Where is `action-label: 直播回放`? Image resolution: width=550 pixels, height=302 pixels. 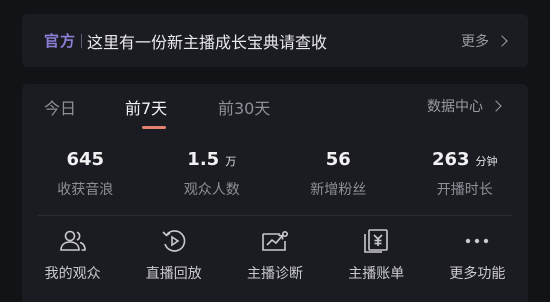
action-label: 直播回放 is located at coordinates (173, 274).